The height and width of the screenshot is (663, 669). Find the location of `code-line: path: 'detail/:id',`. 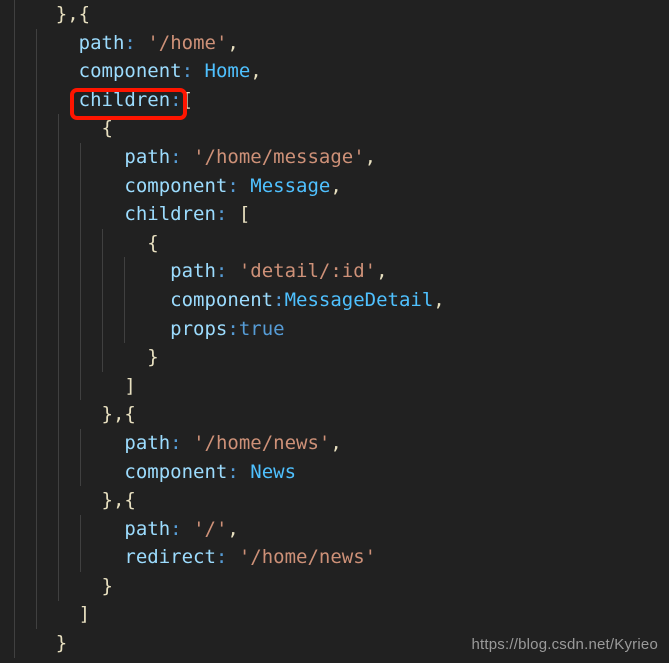

code-line: path: 'detail/:id', is located at coordinates (334, 271).